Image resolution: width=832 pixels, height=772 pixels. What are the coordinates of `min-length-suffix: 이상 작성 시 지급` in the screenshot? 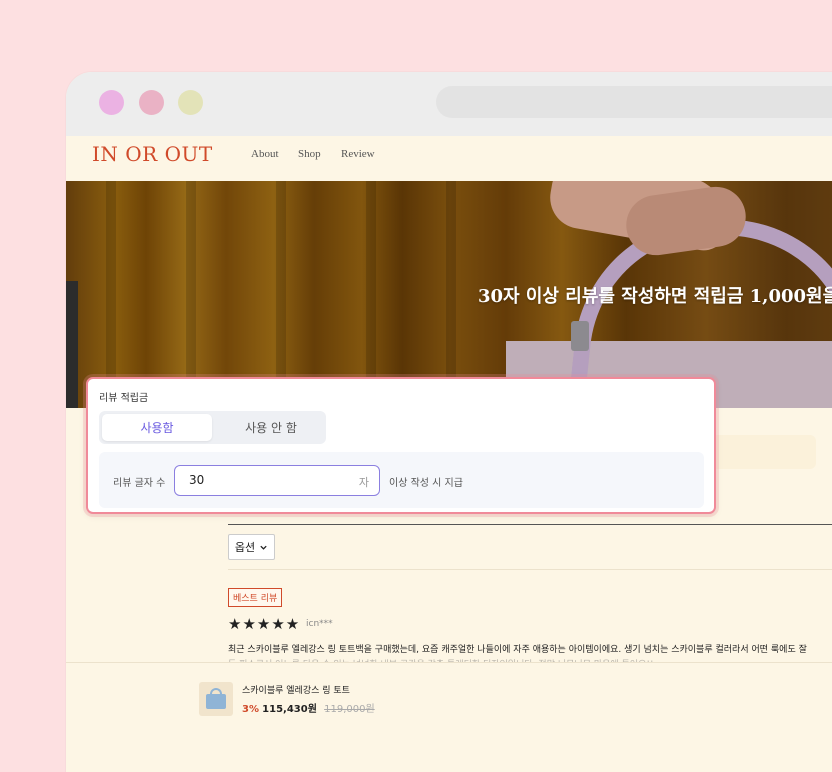 It's located at (426, 483).